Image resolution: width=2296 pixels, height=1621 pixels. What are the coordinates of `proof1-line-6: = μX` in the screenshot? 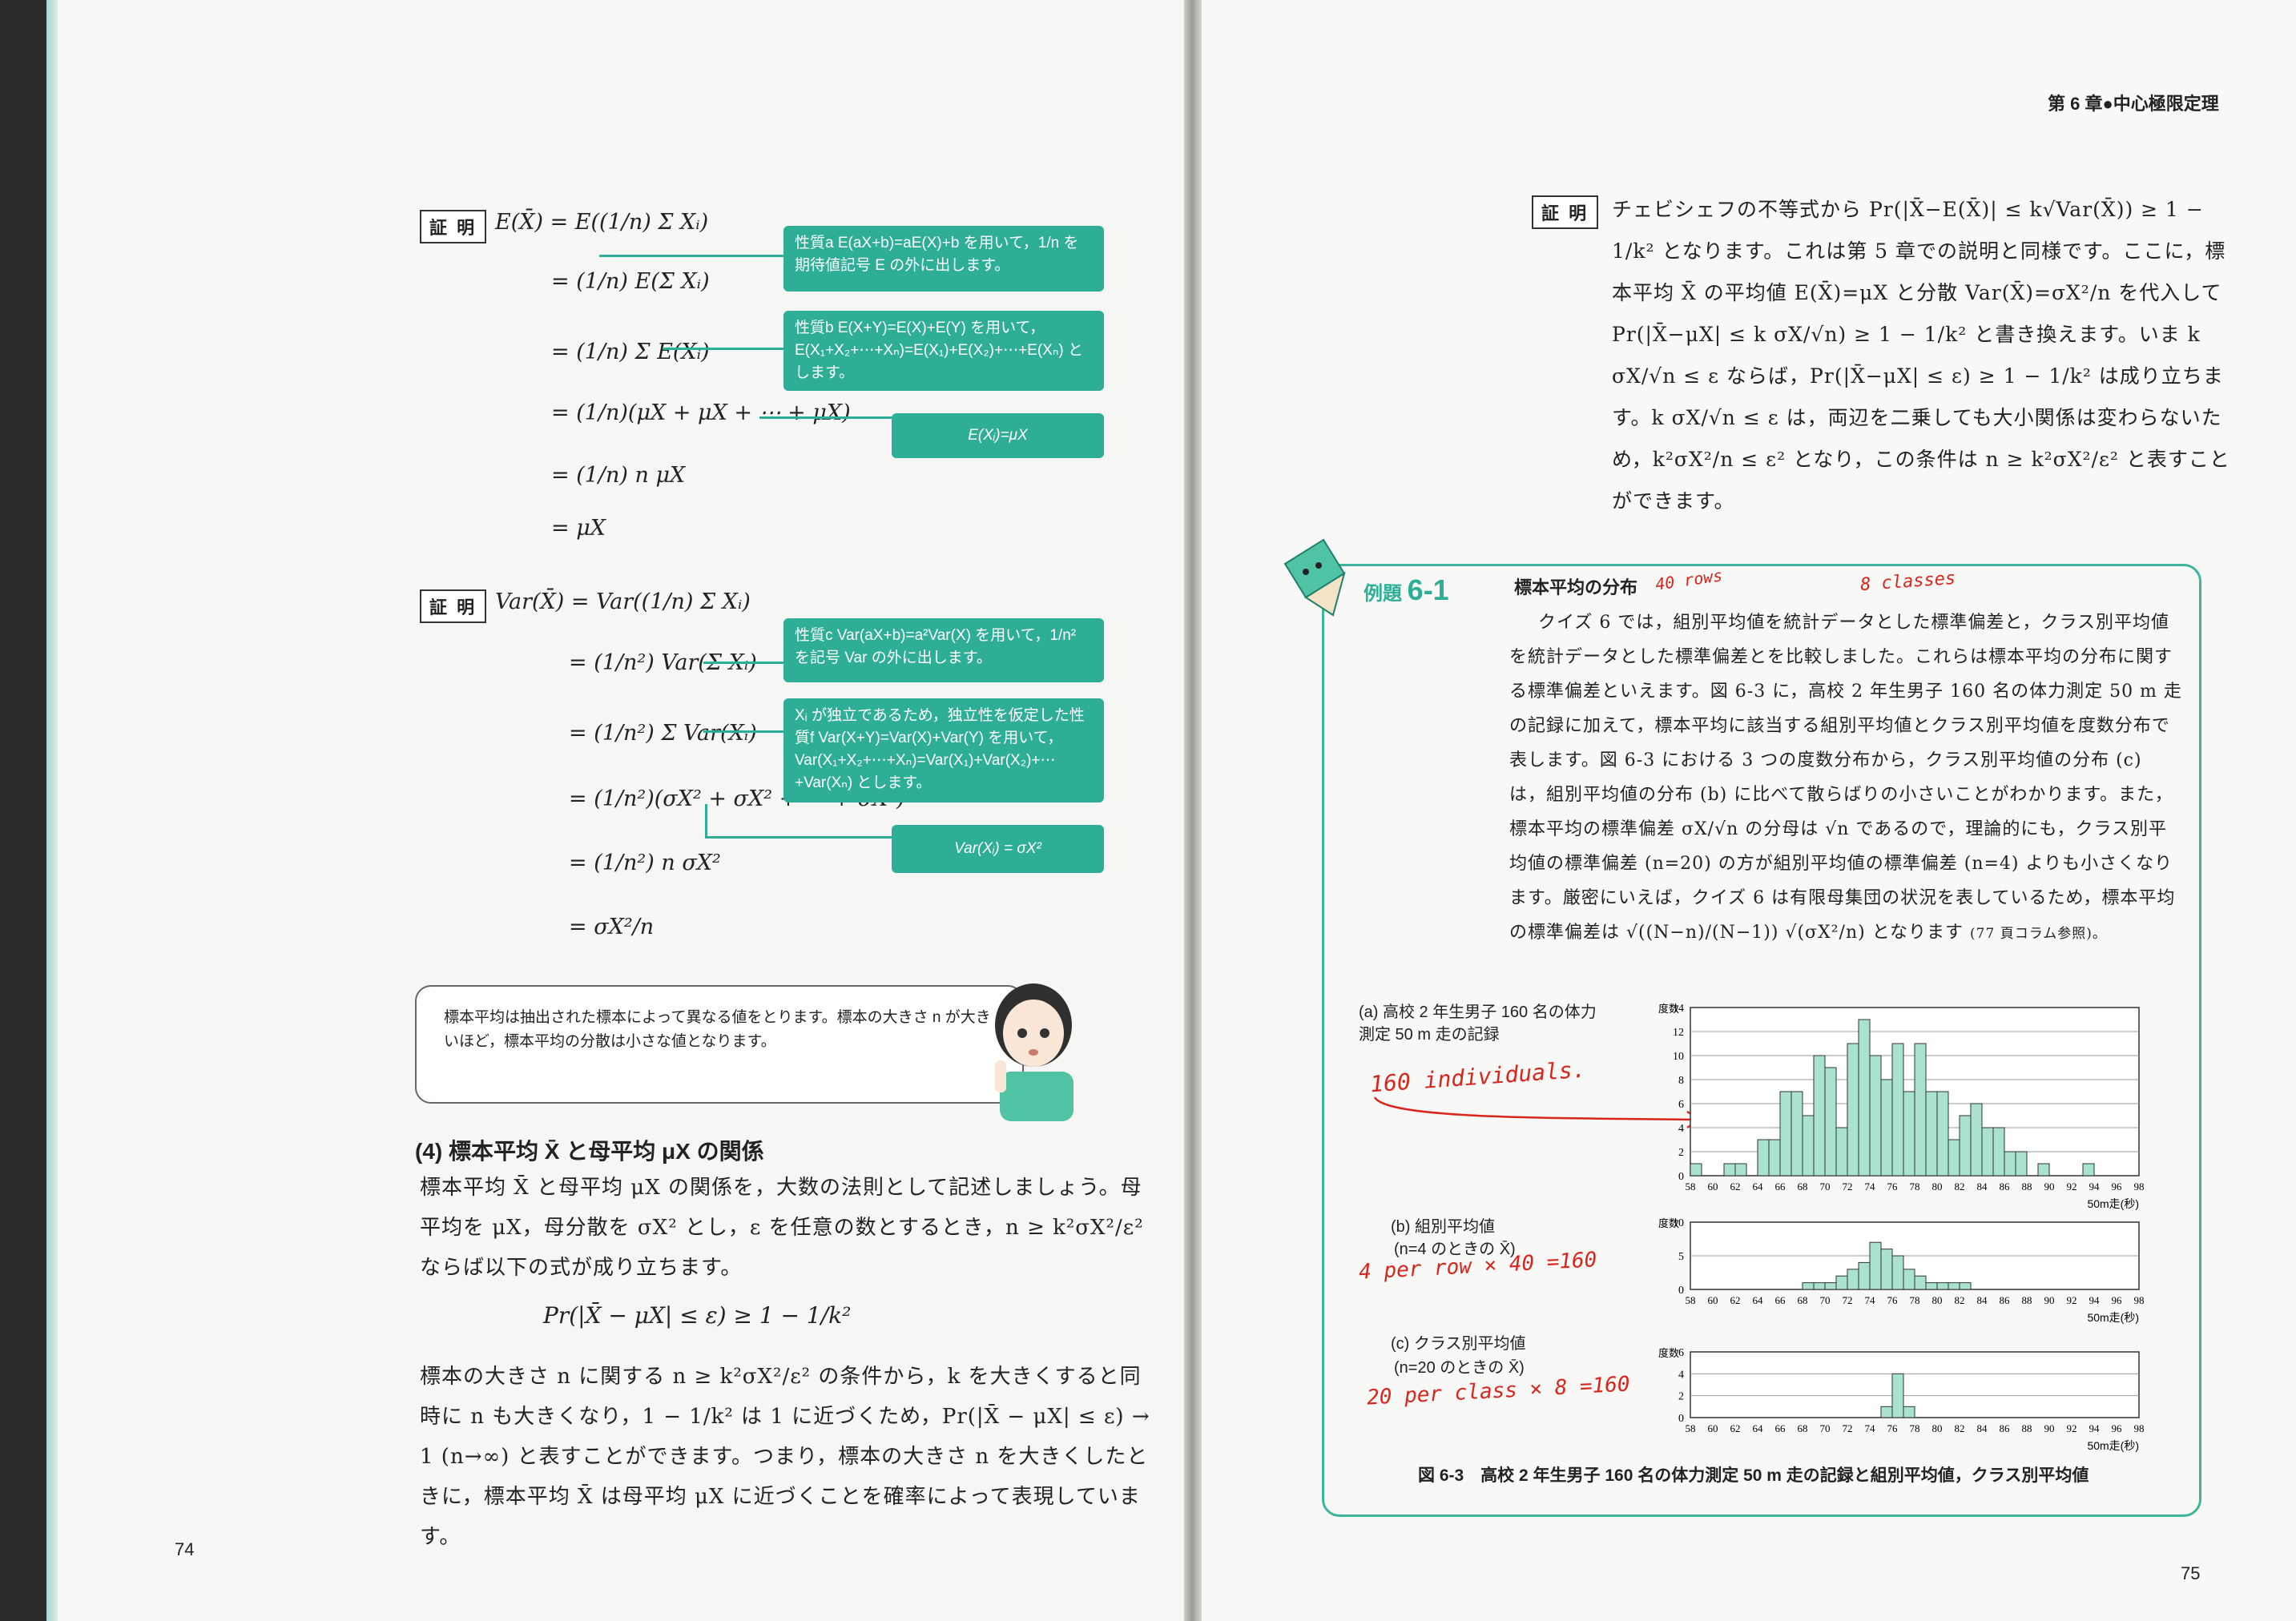 It's located at (578, 528).